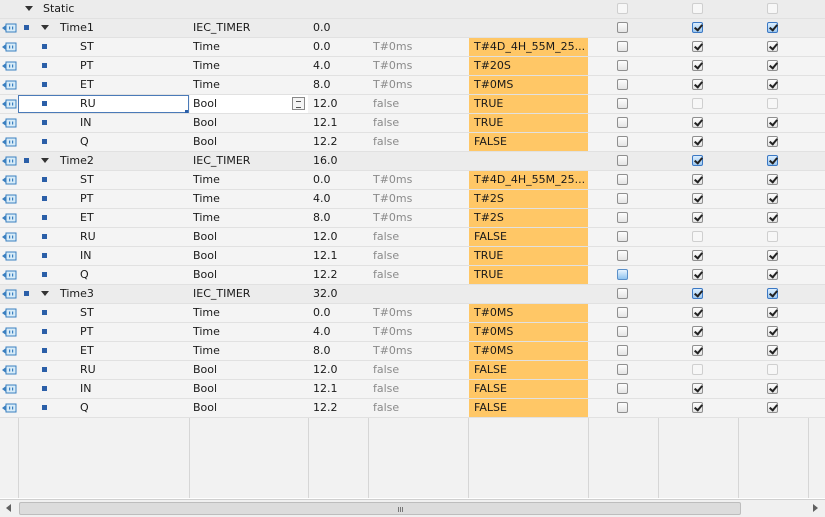  I want to click on table-row-static: Static, so click(412, 9).